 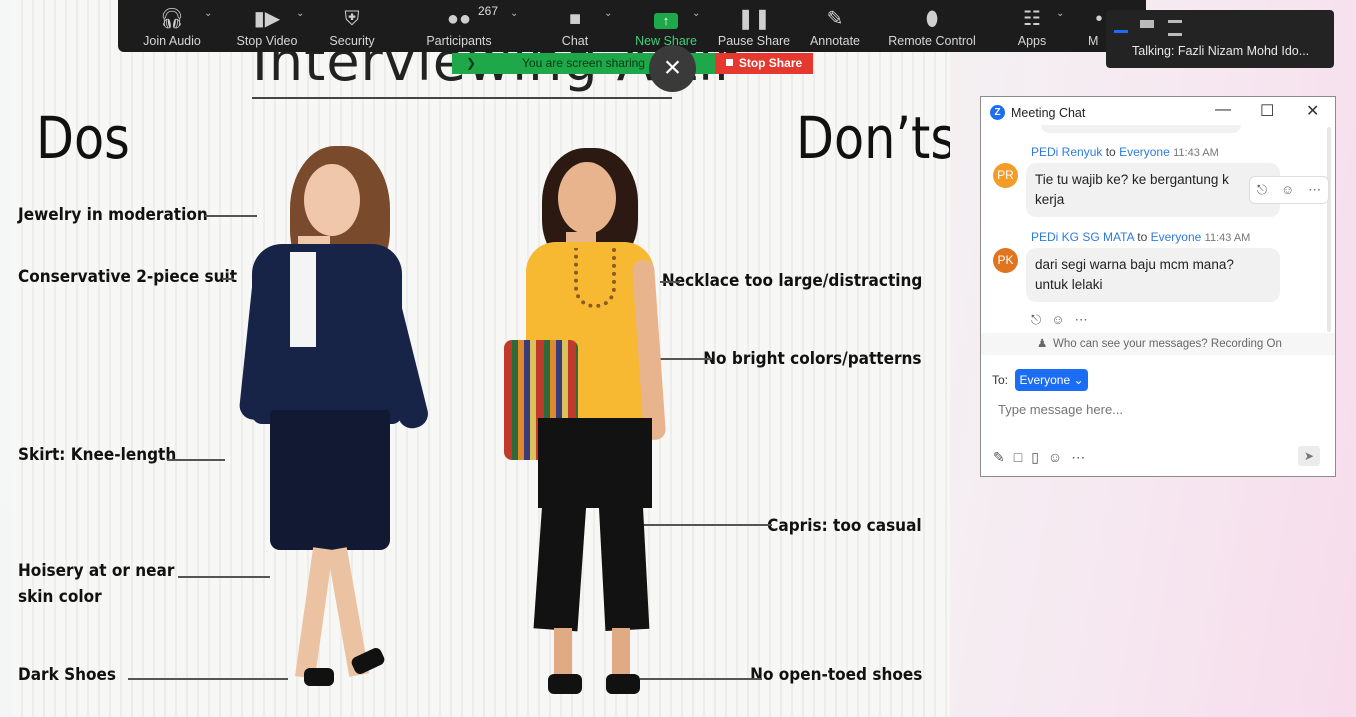 I want to click on dos-callout-hosiery-2: skin color, so click(x=60, y=597).